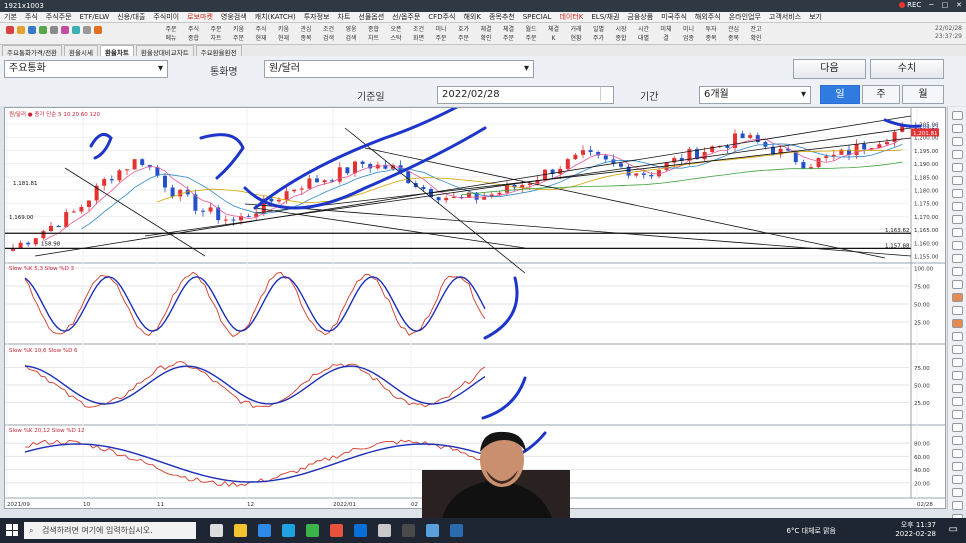 The height and width of the screenshot is (543, 966). What do you see at coordinates (396, 34) in the screenshot?
I see `toolbar-button: 오픈 스탁` at bounding box center [396, 34].